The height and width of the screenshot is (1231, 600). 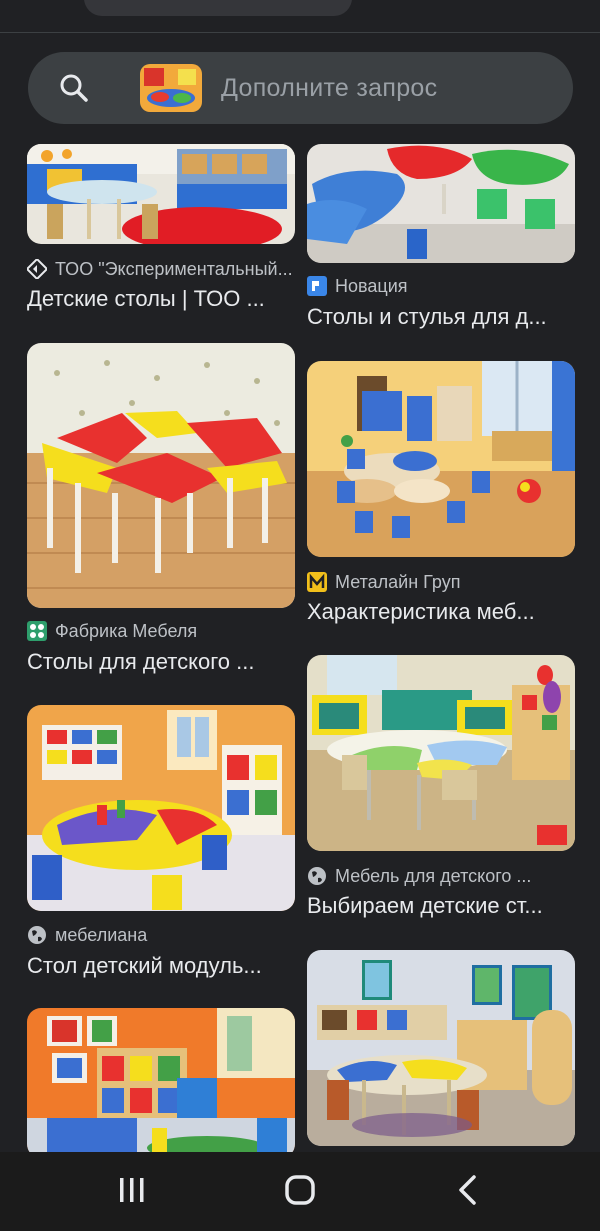 I want to click on header-divider, so click(x=300, y=32).